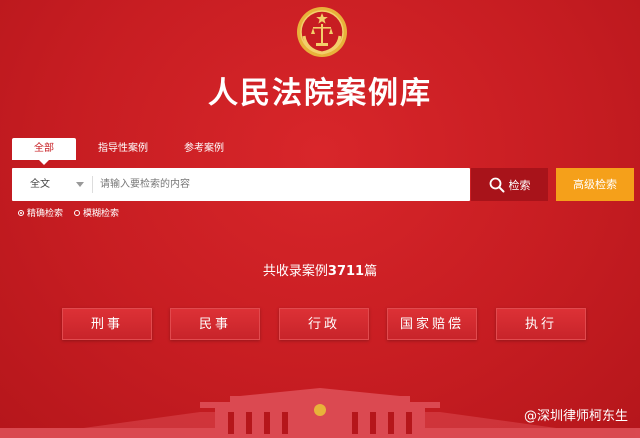  What do you see at coordinates (92, 184) in the screenshot?
I see `divider` at bounding box center [92, 184].